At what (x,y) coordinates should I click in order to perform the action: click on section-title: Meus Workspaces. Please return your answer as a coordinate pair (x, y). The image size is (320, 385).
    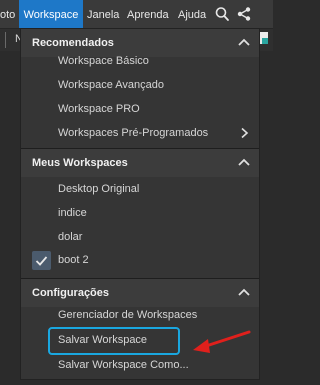
    Looking at the image, I should click on (80, 163).